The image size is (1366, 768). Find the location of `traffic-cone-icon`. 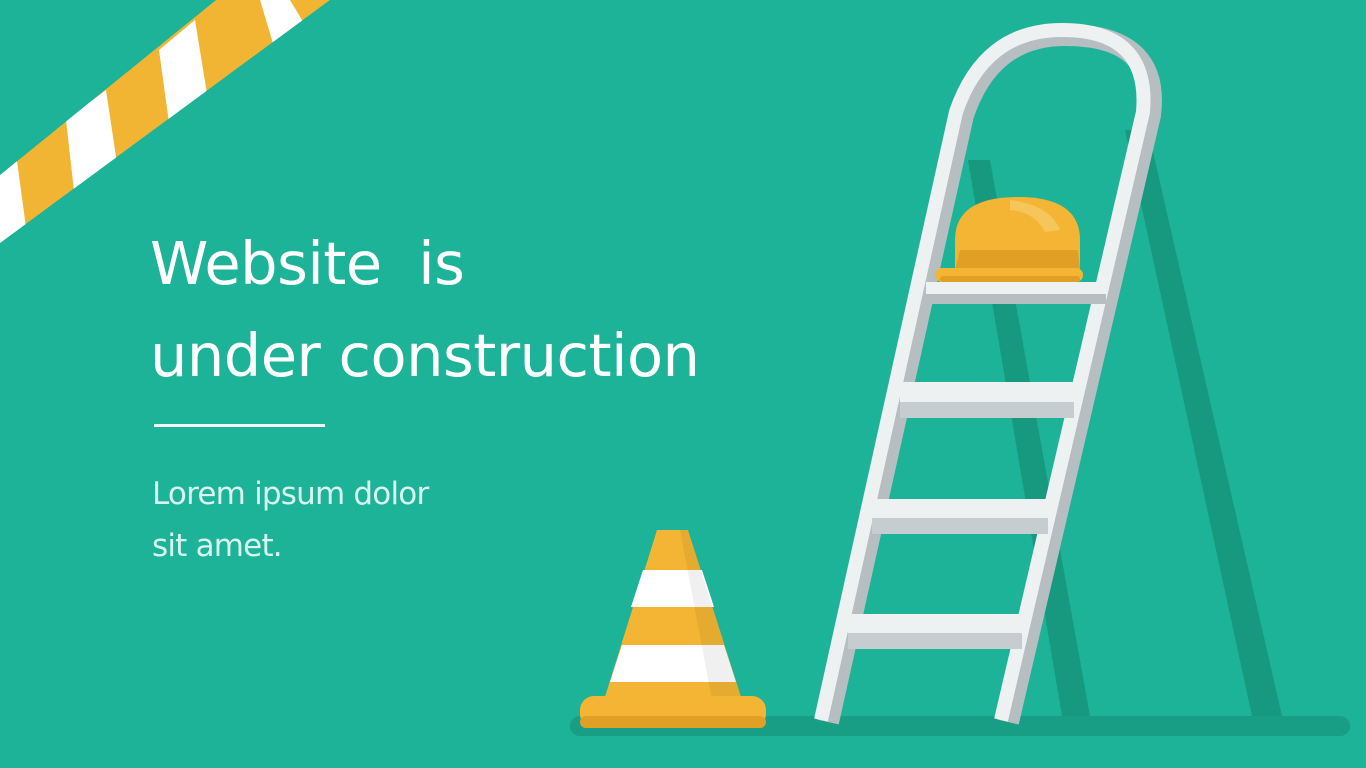

traffic-cone-icon is located at coordinates (673, 629).